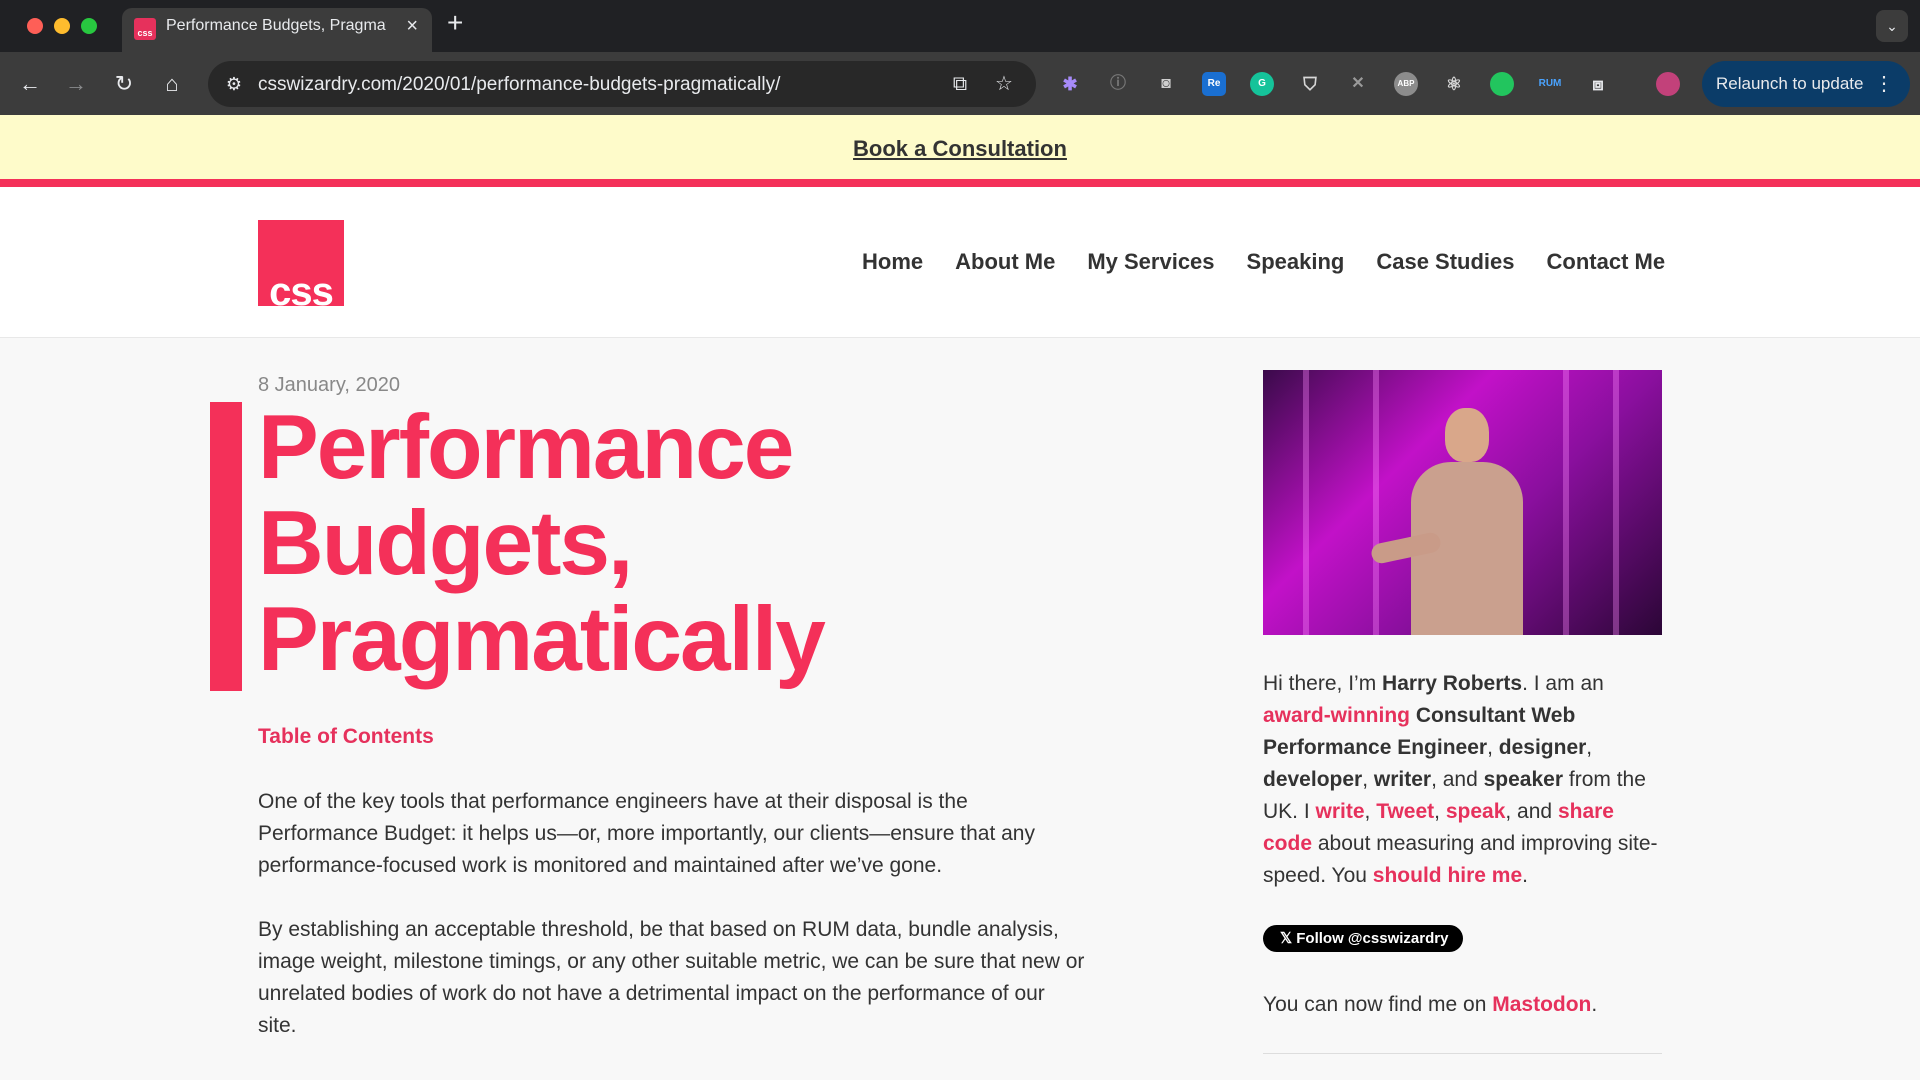 The image size is (1920, 1080). I want to click on tab-close-icon: ×, so click(412, 26).